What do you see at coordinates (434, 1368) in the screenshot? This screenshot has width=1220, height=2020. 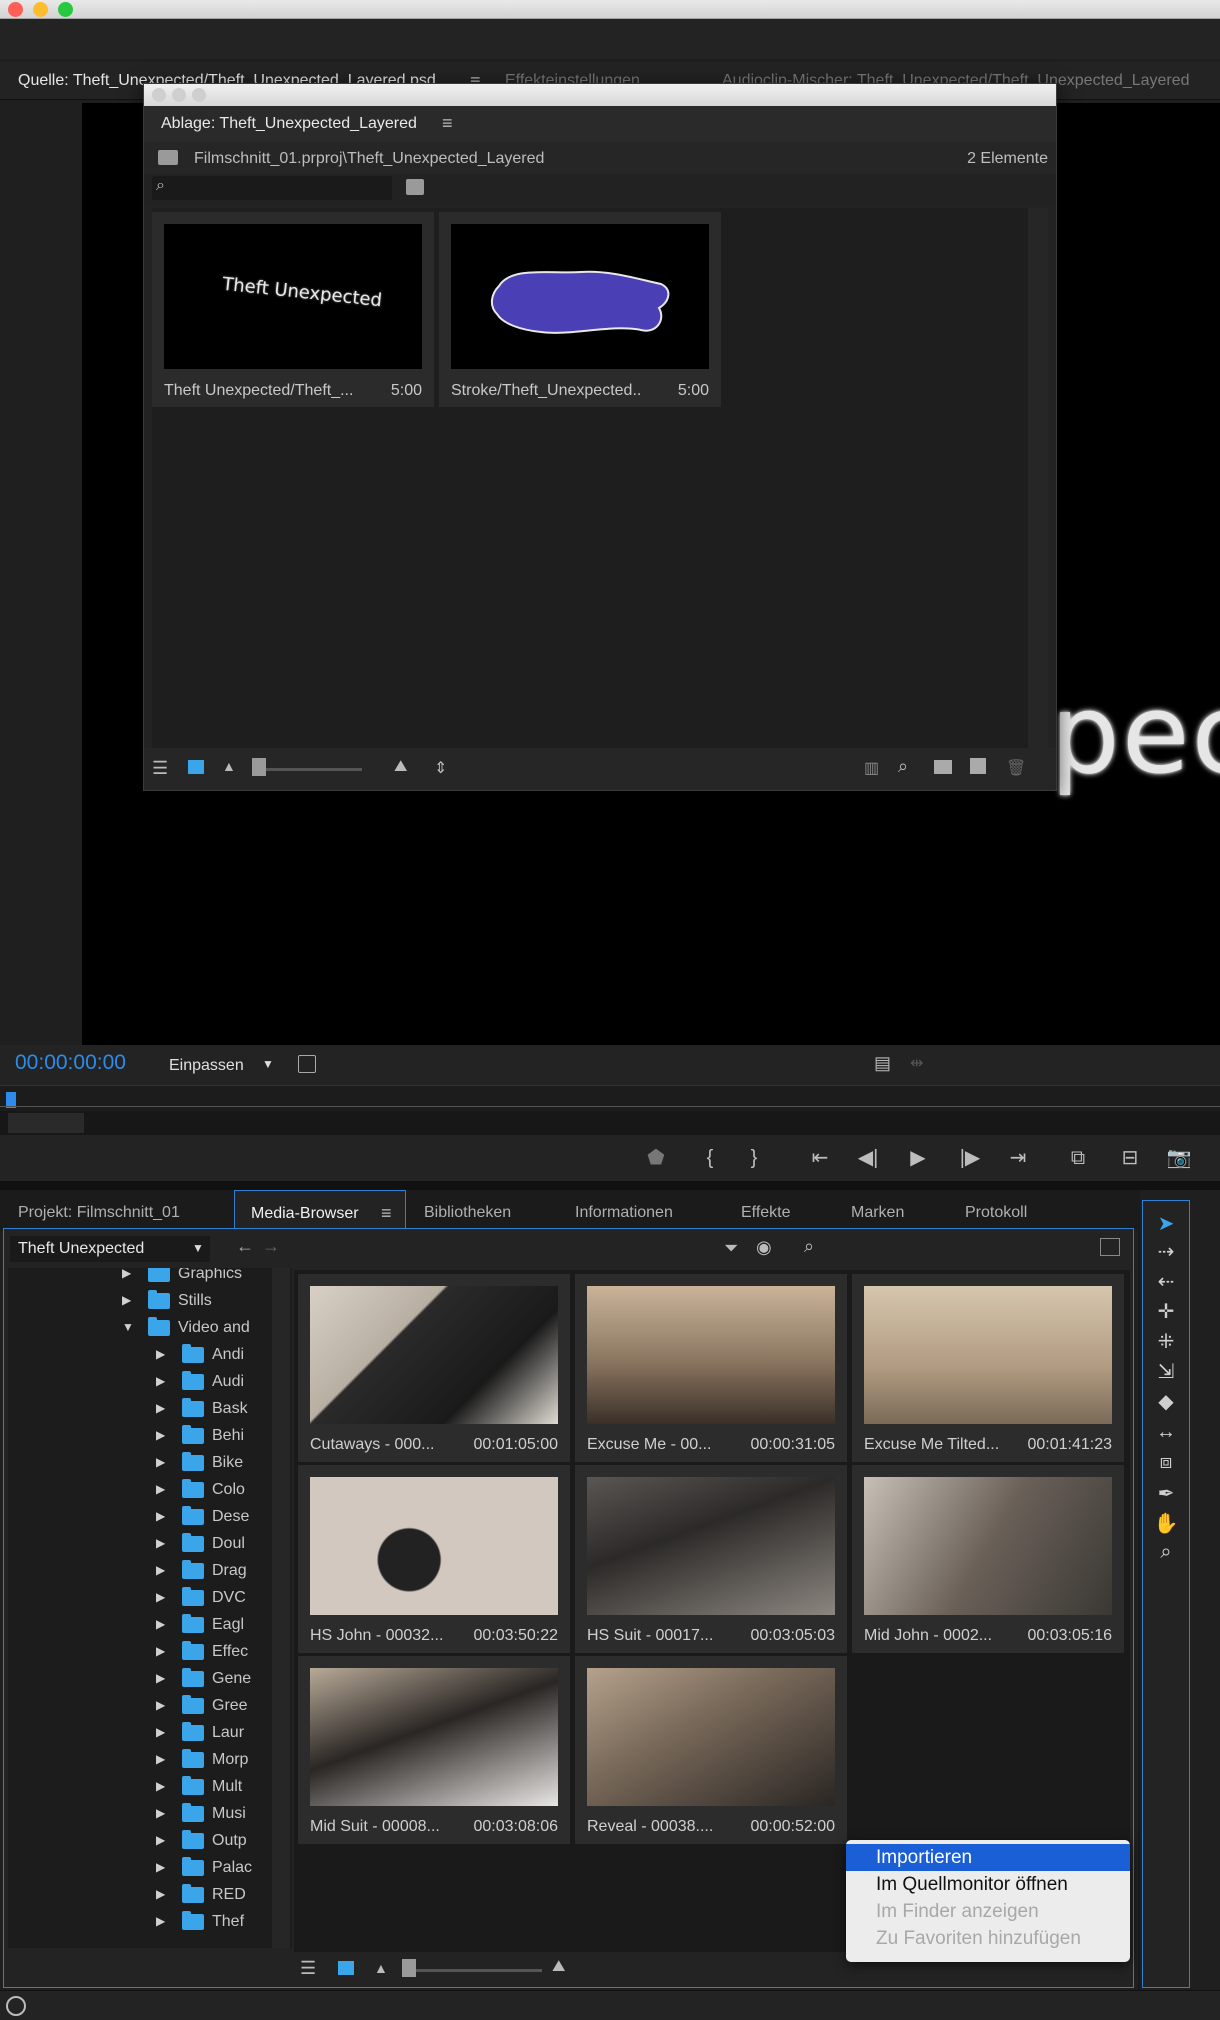 I see `media-clip: Cutaways - 000... 00:01:05:00` at bounding box center [434, 1368].